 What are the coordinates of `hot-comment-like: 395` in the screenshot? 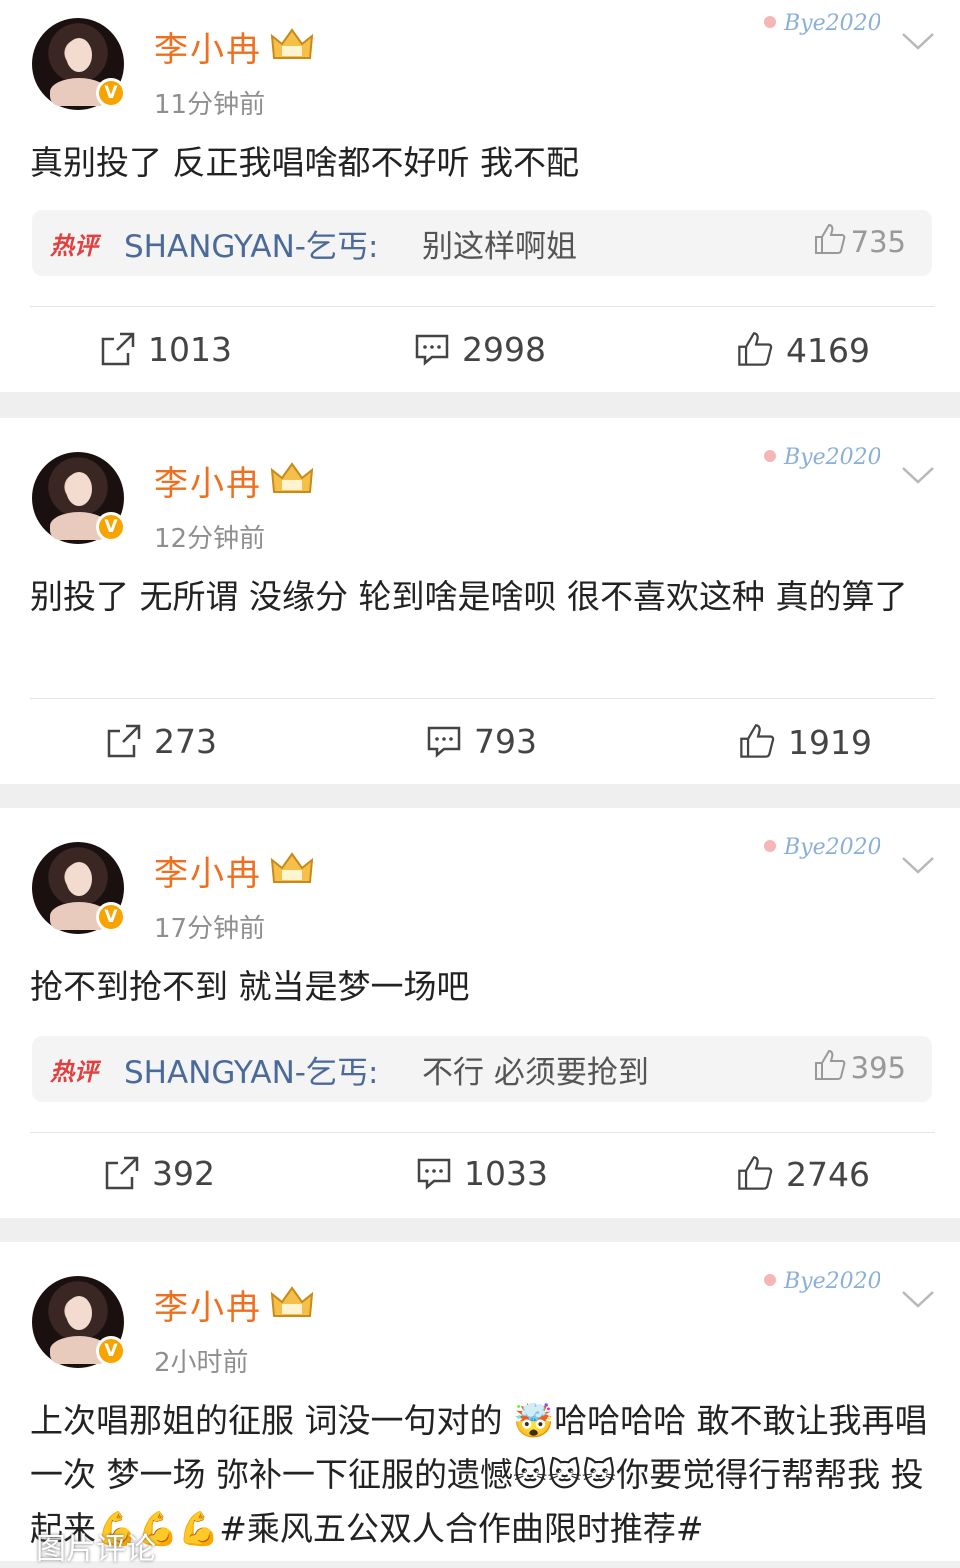 It's located at (859, 1066).